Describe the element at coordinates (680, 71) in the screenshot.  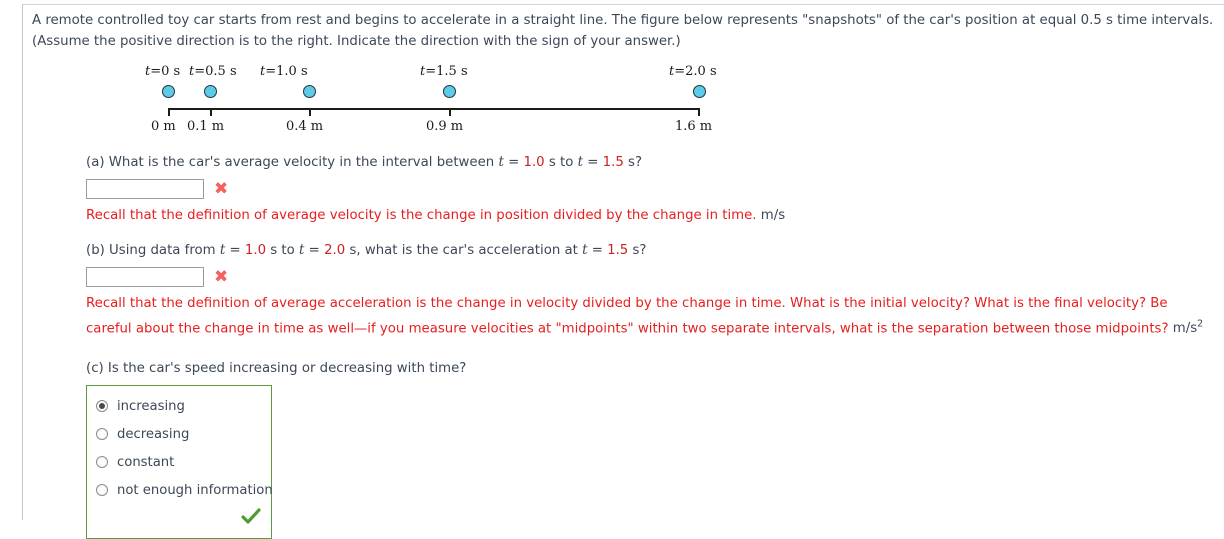
I see `equals-4: =` at that location.